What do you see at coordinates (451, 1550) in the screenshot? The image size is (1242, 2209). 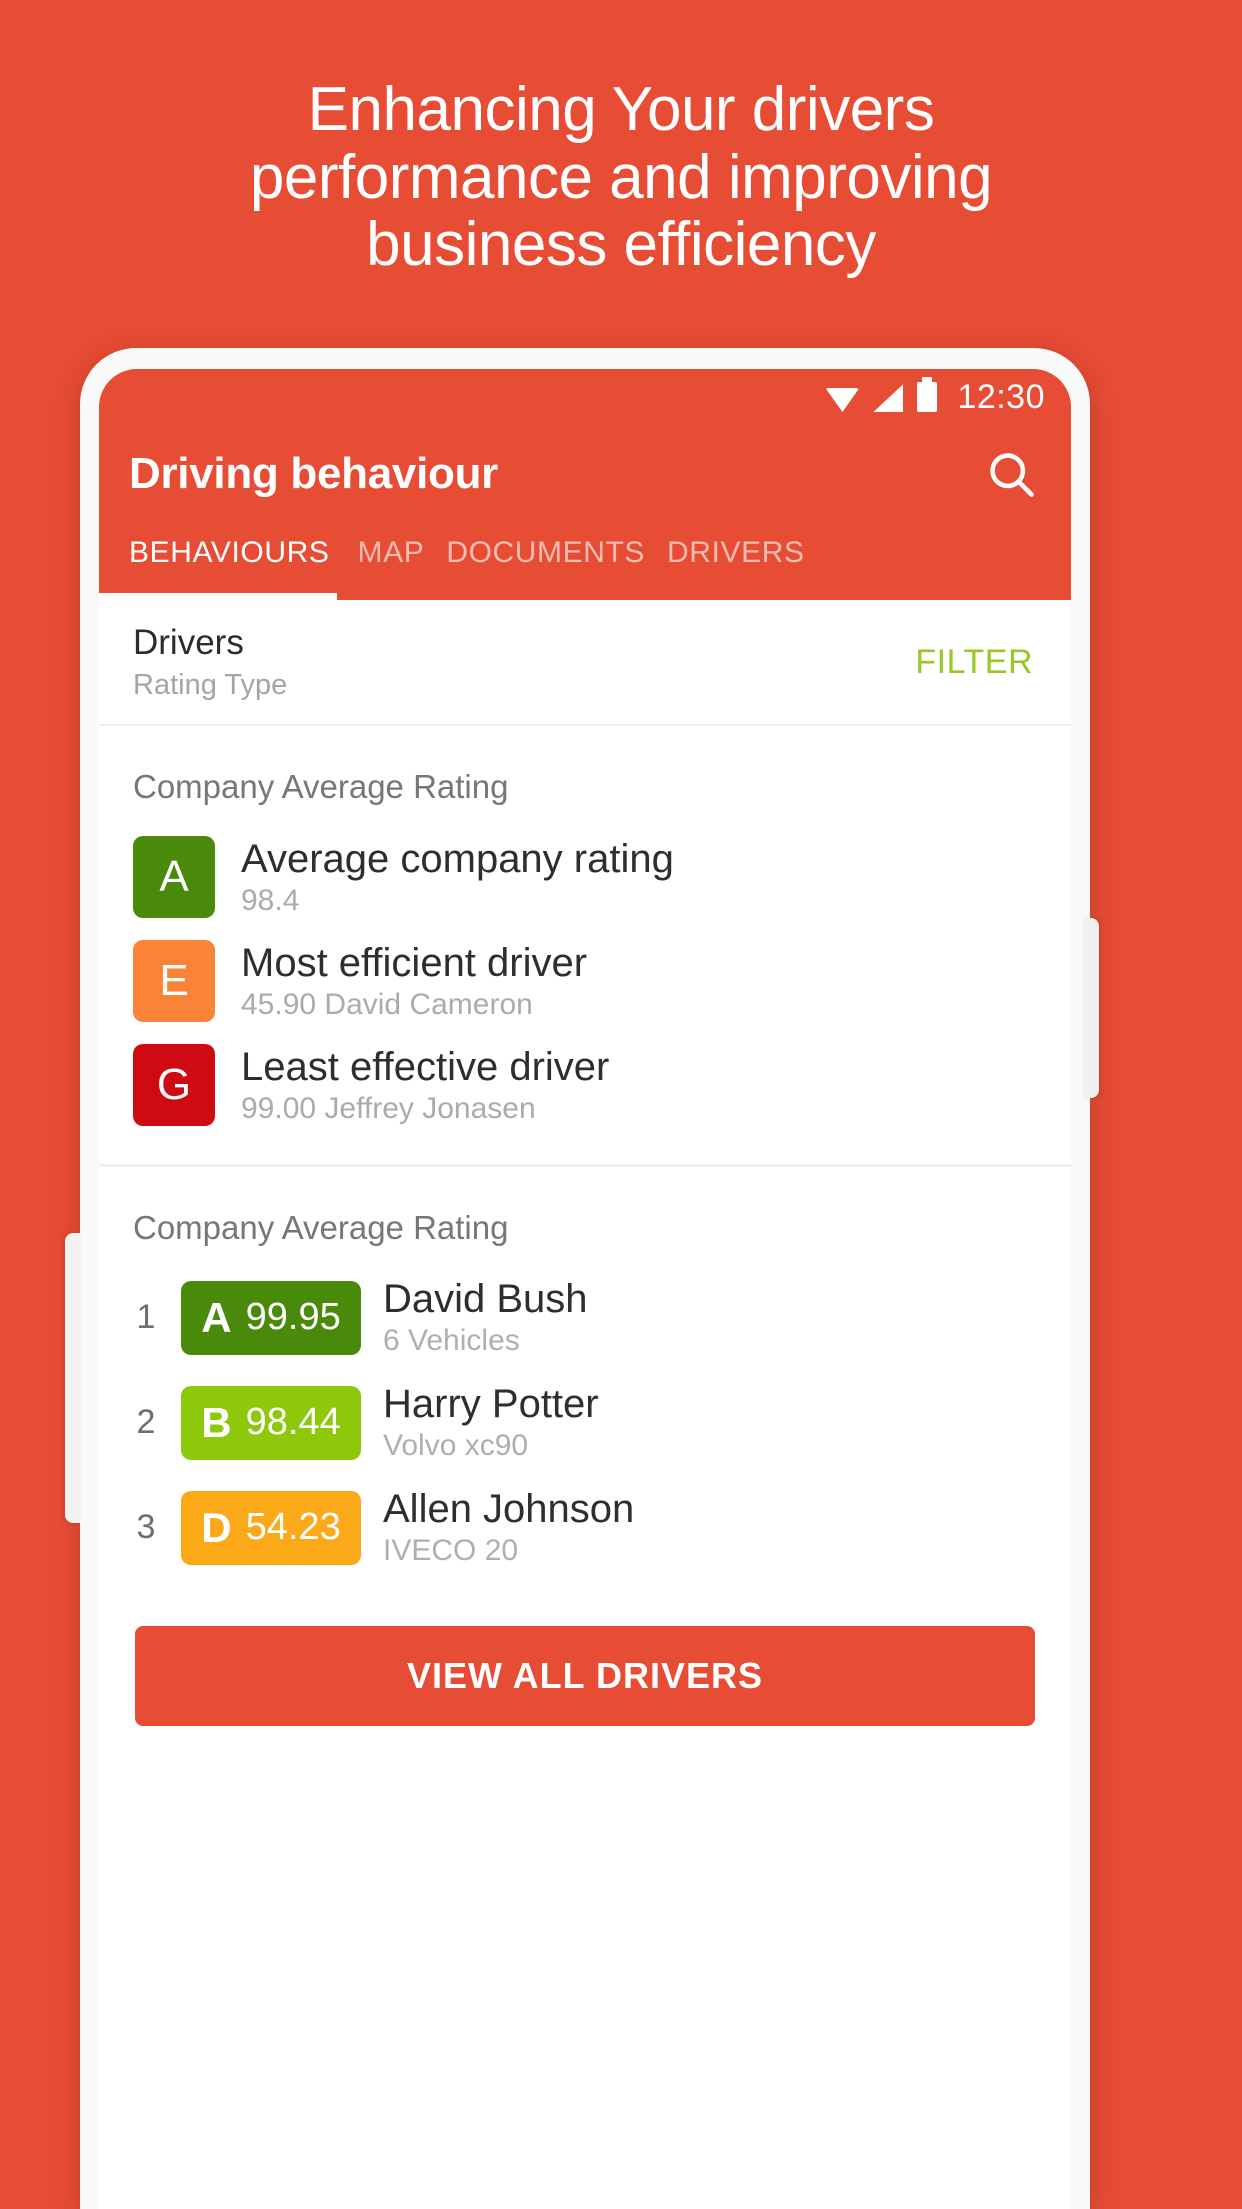 I see `driver-subtitle: IVECO 20` at bounding box center [451, 1550].